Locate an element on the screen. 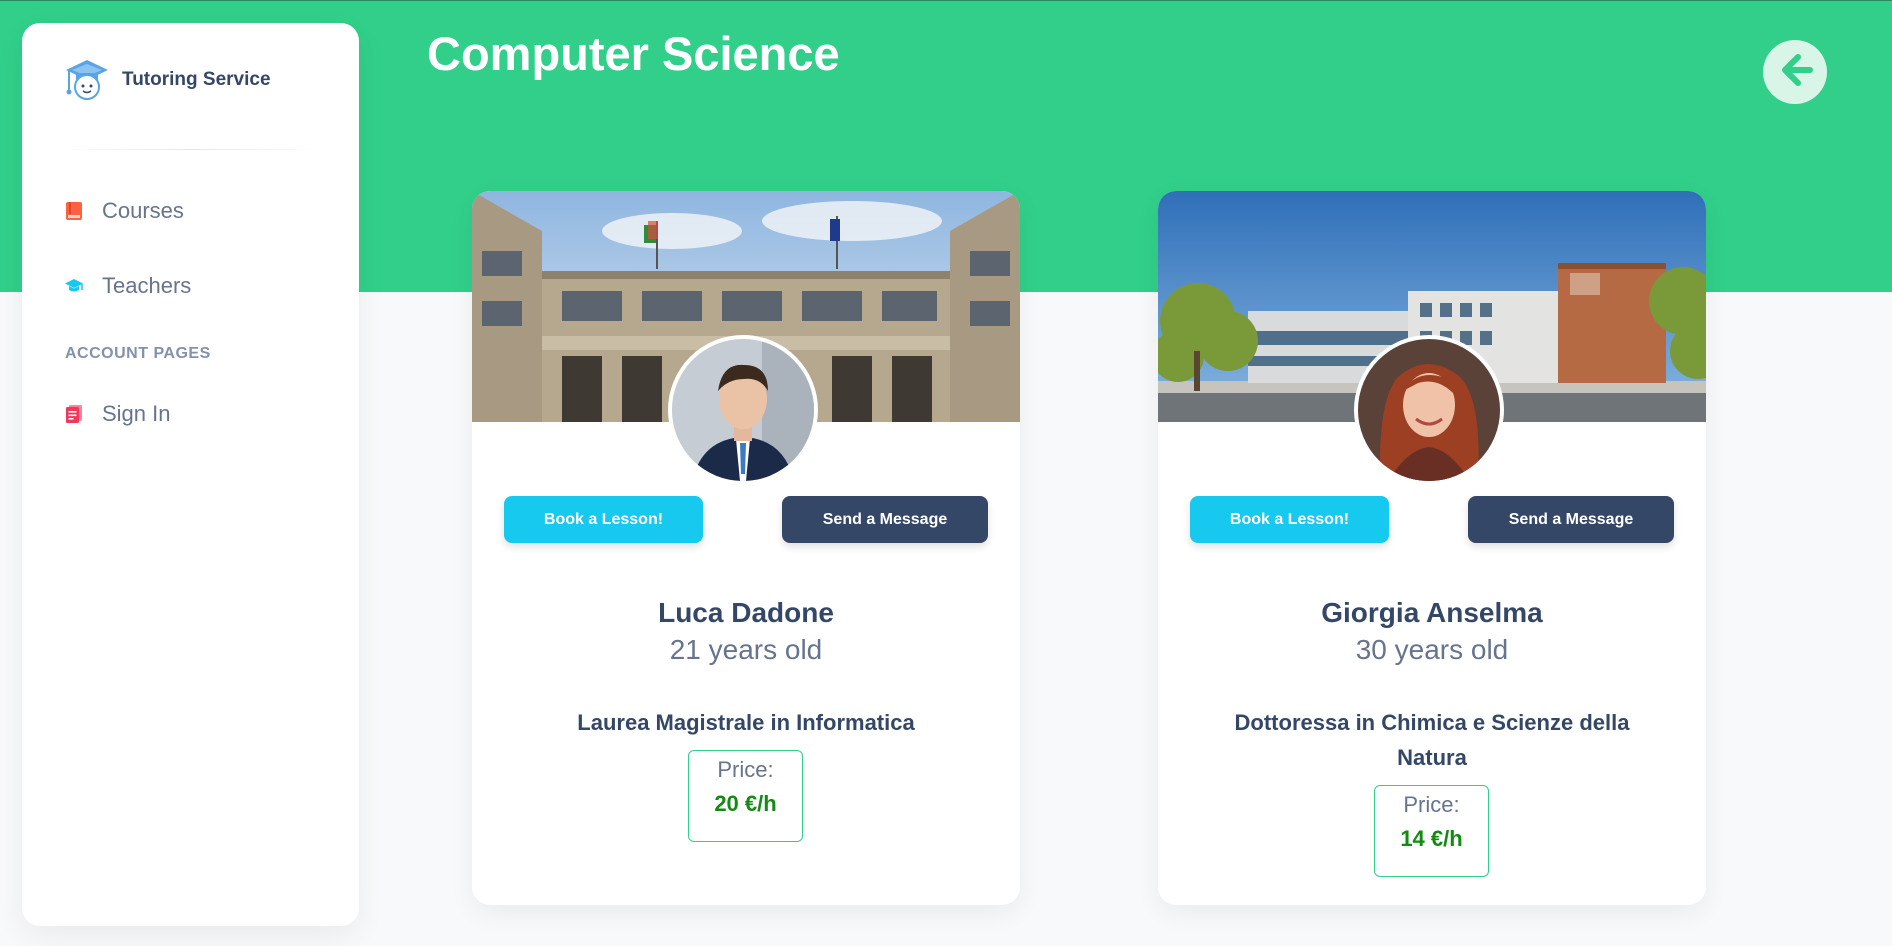  sidebar-item-label: Teachers is located at coordinates (147, 285).